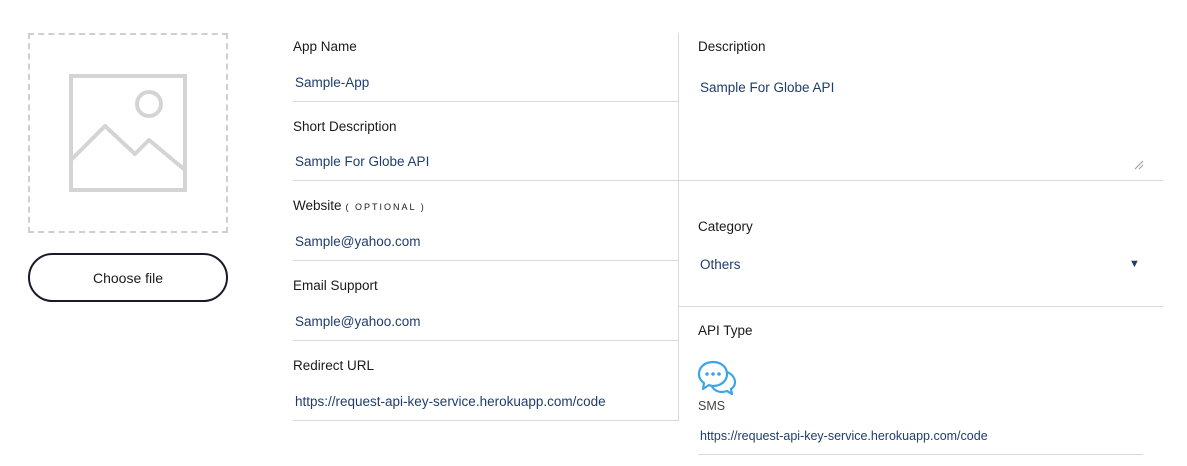 Image resolution: width=1187 pixels, height=466 pixels. I want to click on column-divider, so click(678, 227).